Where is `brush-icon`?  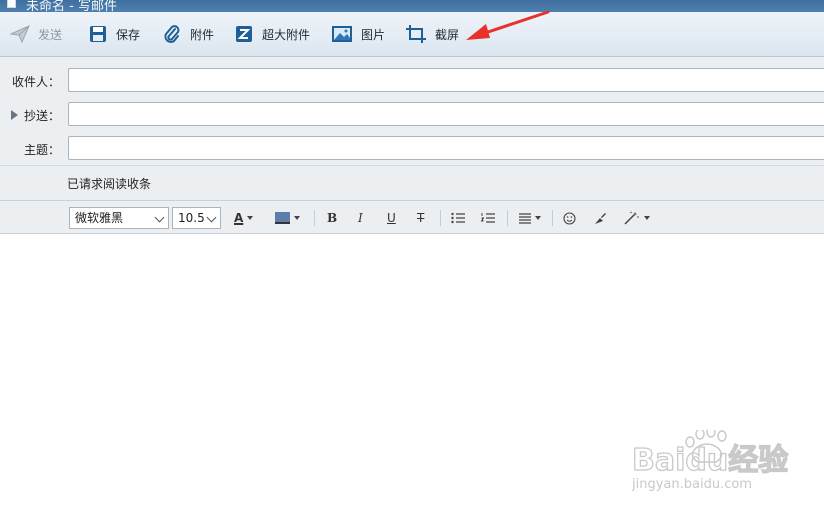 brush-icon is located at coordinates (600, 218).